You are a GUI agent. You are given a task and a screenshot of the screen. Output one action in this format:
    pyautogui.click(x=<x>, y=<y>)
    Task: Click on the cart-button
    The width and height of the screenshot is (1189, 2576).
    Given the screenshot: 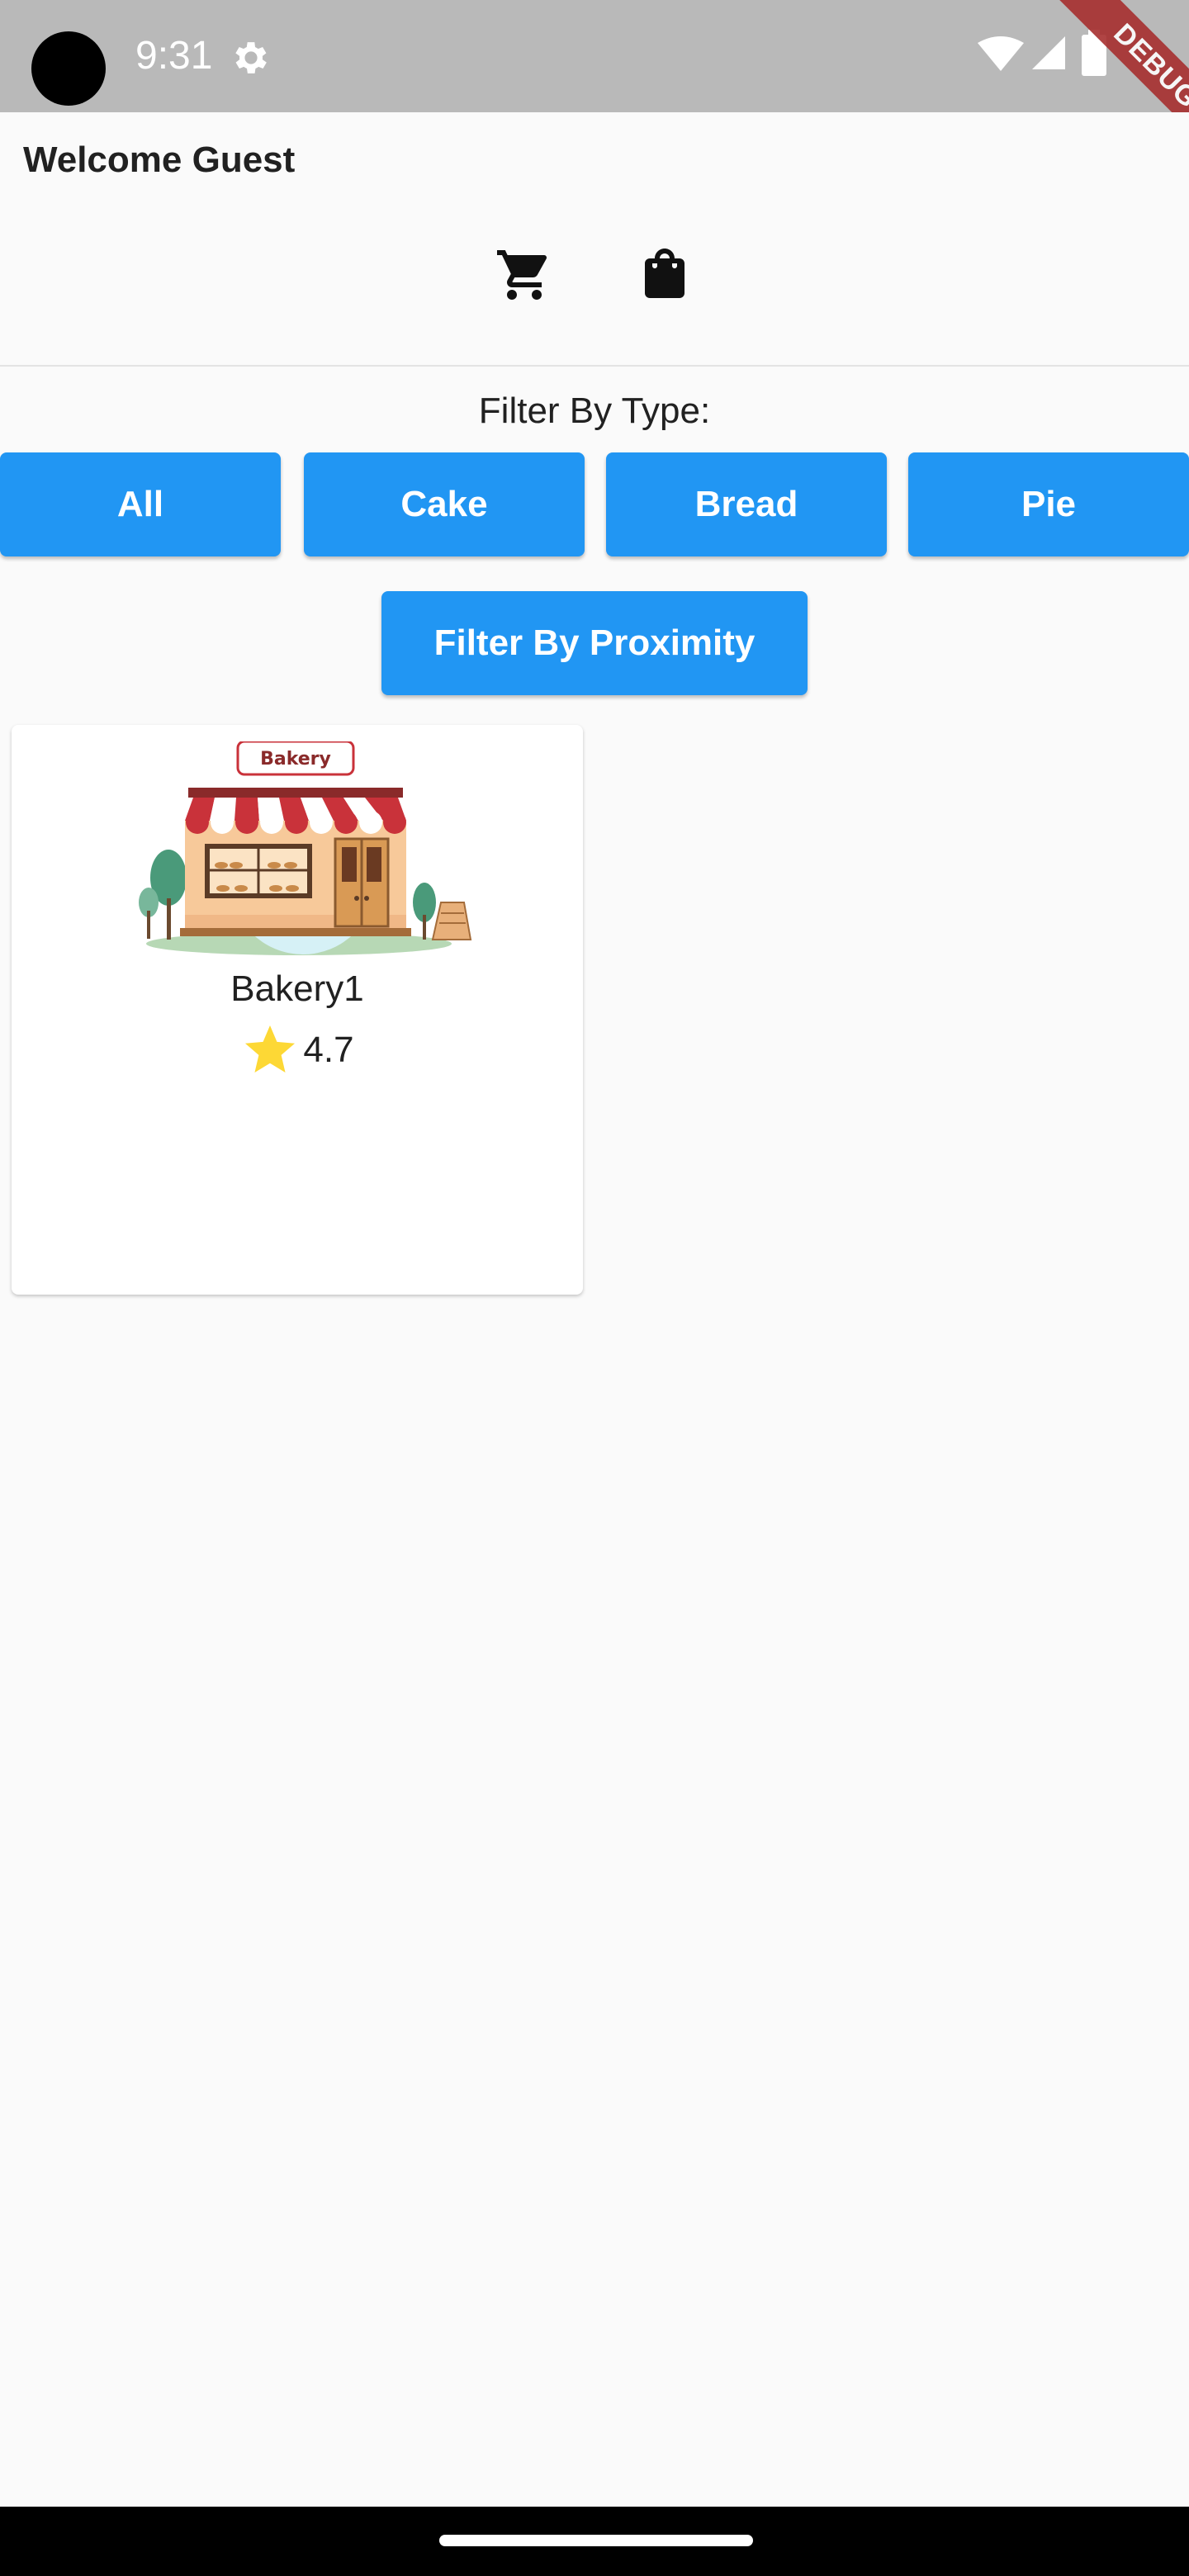 What is the action you would take?
    pyautogui.click(x=524, y=274)
    